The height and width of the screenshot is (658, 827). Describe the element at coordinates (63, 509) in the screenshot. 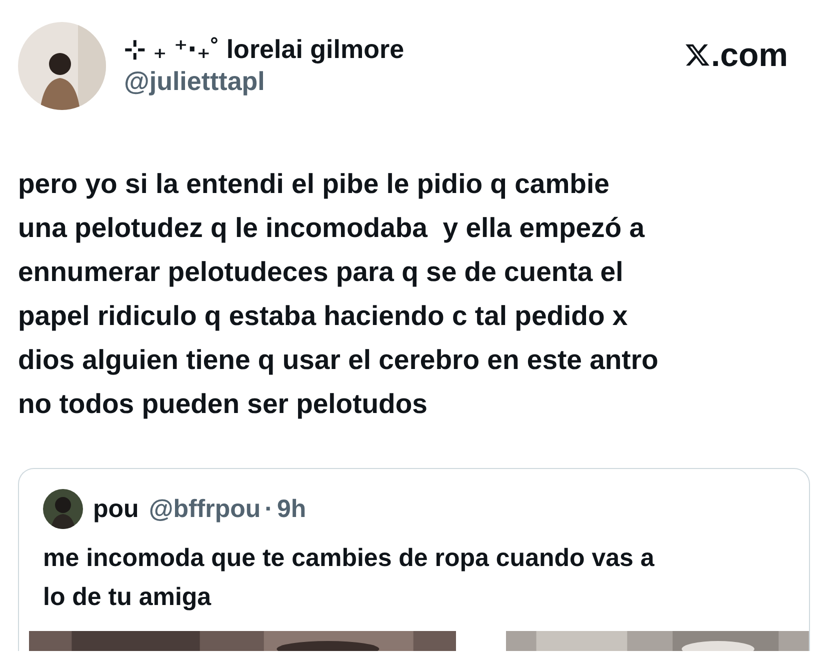

I see `quoted-avatar` at that location.